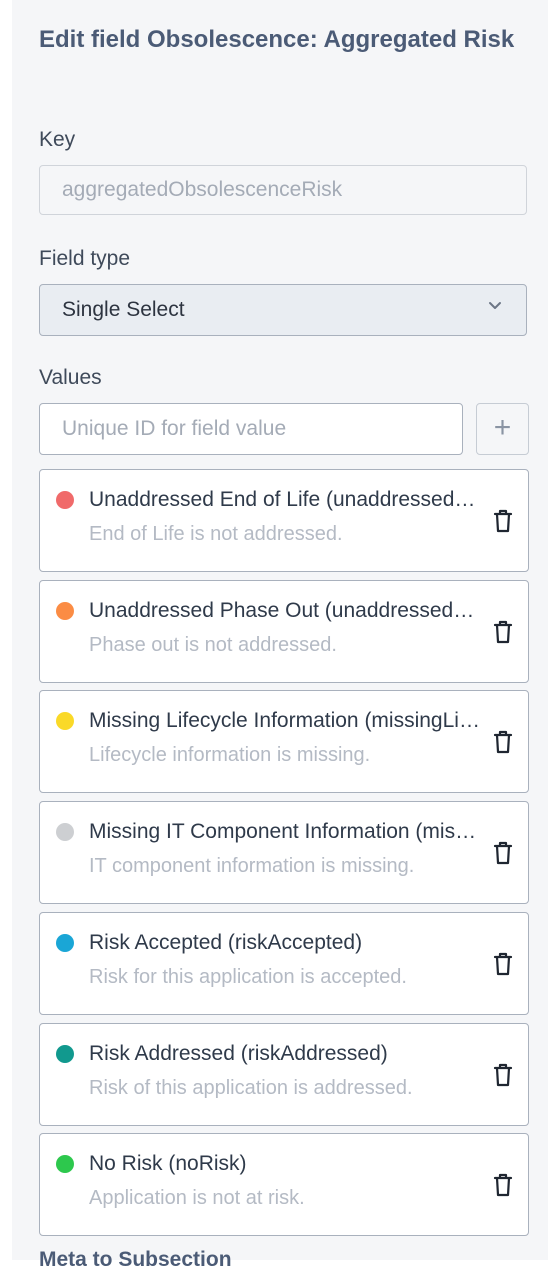  I want to click on field-type-selected-value: Single Select, so click(123, 309).